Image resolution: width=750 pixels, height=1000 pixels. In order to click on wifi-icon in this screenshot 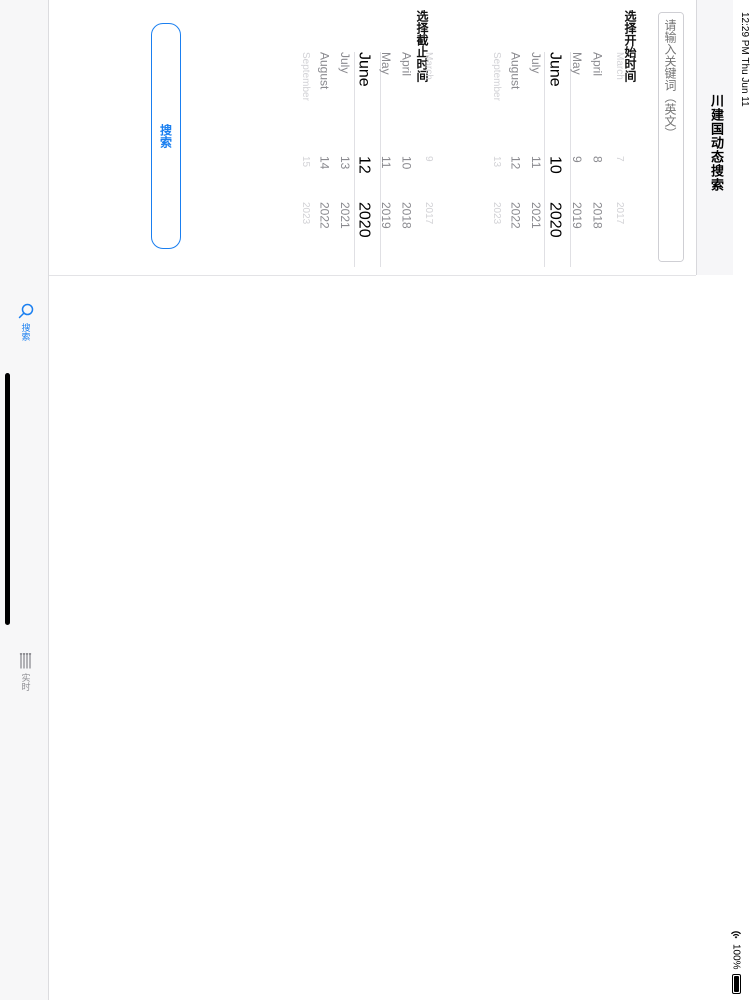, I will do `click(736, 935)`.